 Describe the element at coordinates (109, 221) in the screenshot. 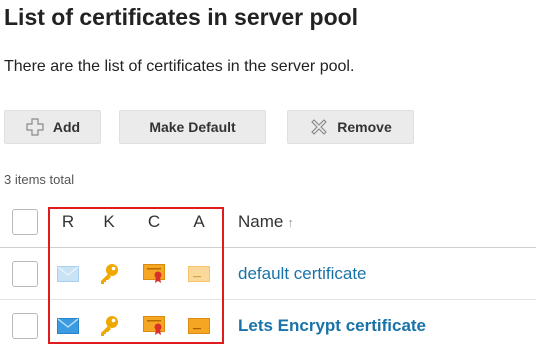

I see `column-header-k: K` at that location.